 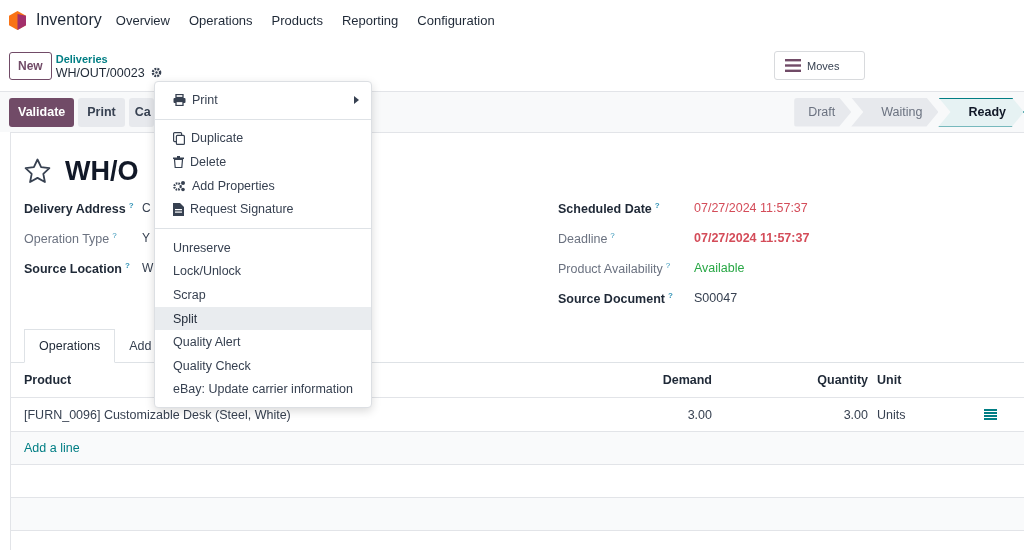 I want to click on table-cell-text: [FURN_0096] Customizable Desk (Steel, White), so click(x=158, y=414).